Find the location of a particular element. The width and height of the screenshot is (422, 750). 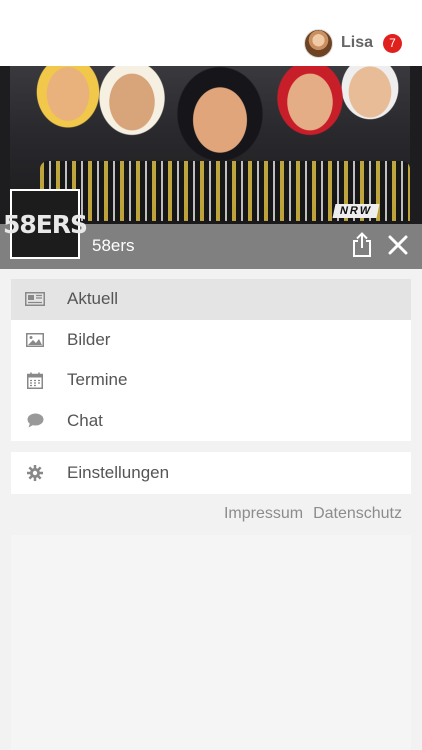

menu-item-label: Einstellungen is located at coordinates (118, 472).